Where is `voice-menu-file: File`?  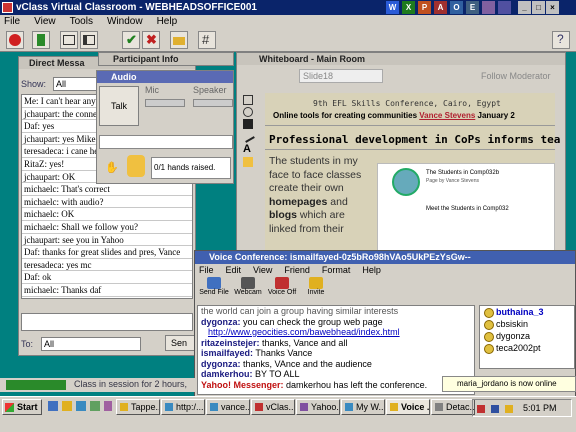
voice-menu-file: File is located at coordinates (206, 270).